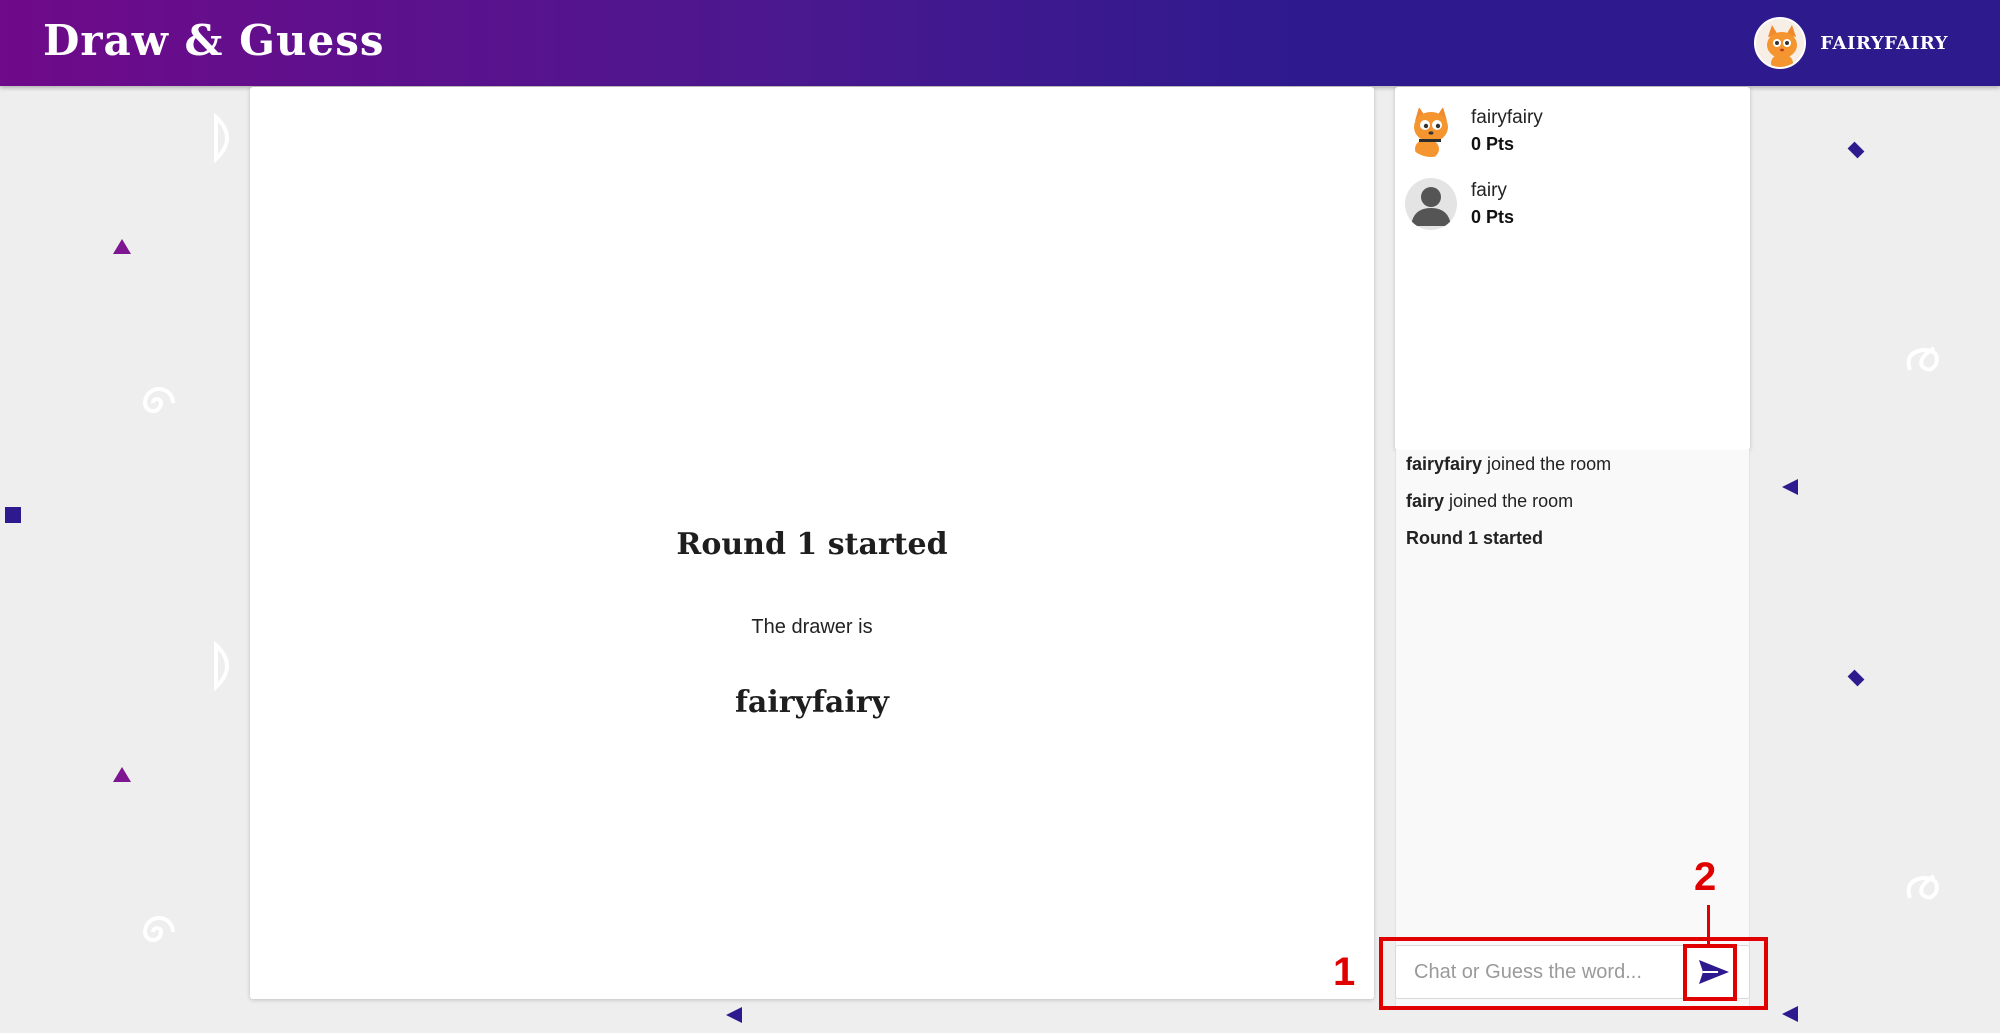  I want to click on default-user-icon, so click(1431, 203).